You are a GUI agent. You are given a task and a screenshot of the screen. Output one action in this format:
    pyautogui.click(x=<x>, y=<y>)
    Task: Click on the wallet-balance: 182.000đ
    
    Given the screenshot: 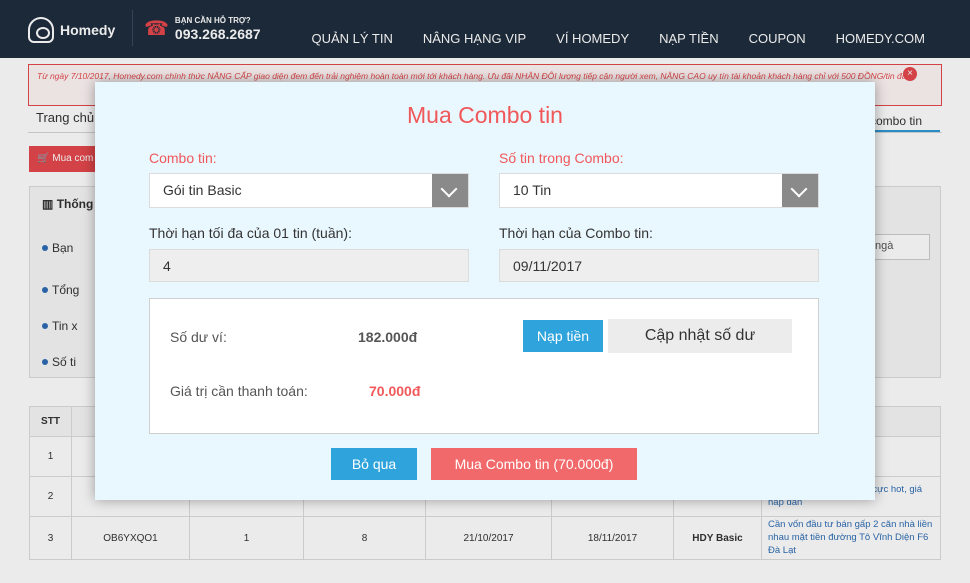 What is the action you would take?
    pyautogui.click(x=388, y=337)
    